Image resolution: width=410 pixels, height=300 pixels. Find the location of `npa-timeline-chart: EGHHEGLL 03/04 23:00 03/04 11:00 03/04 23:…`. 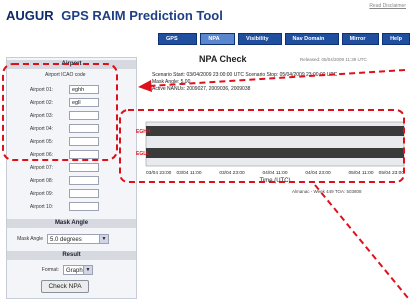

npa-timeline-chart: EGHHEGLL 03/04 23:00 03/04 11:00 03/04 23:… is located at coordinates (270, 152).